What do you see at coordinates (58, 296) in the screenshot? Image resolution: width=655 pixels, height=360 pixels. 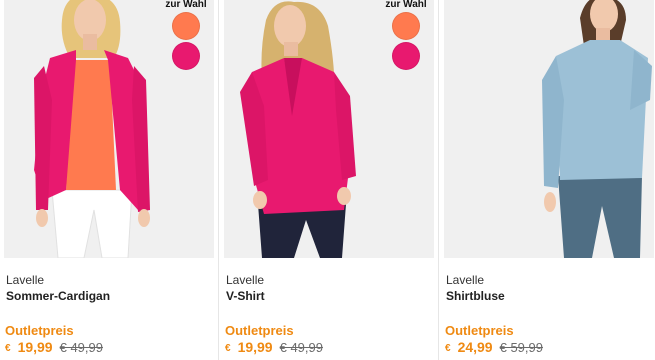 I see `product-name: Sommer-Cardigan` at bounding box center [58, 296].